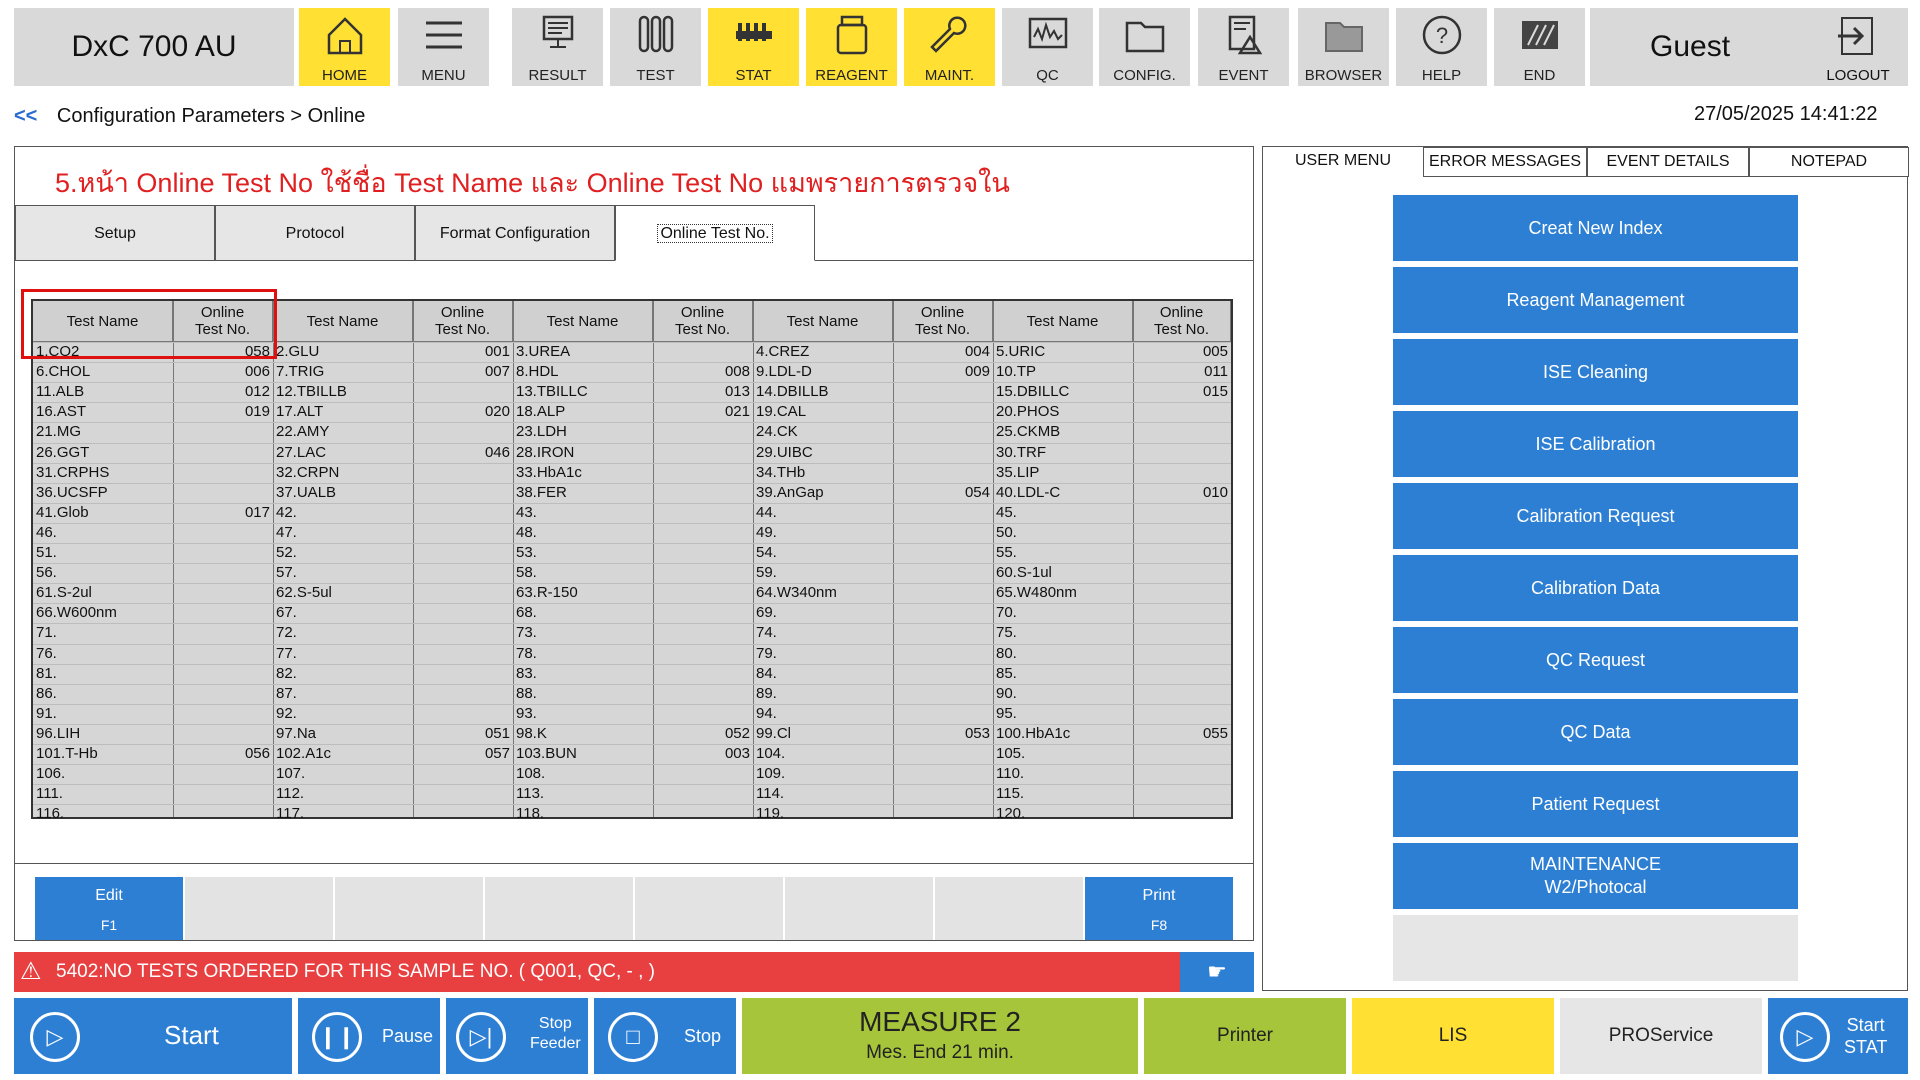 Image resolution: width=1920 pixels, height=1080 pixels. Describe the element at coordinates (1243, 47) in the screenshot. I see `toolbar-event-button: EVENT` at that location.